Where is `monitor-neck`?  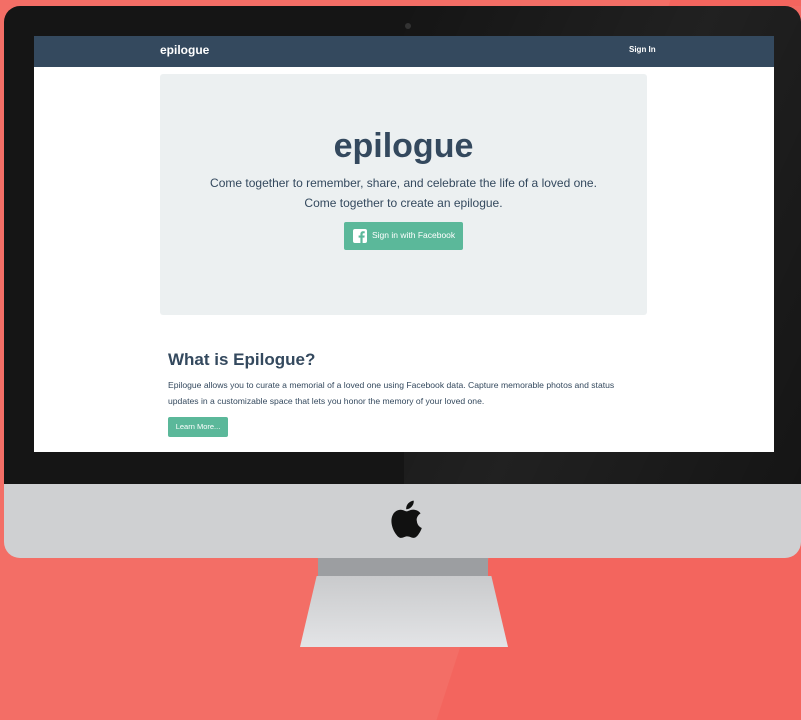 monitor-neck is located at coordinates (403, 568).